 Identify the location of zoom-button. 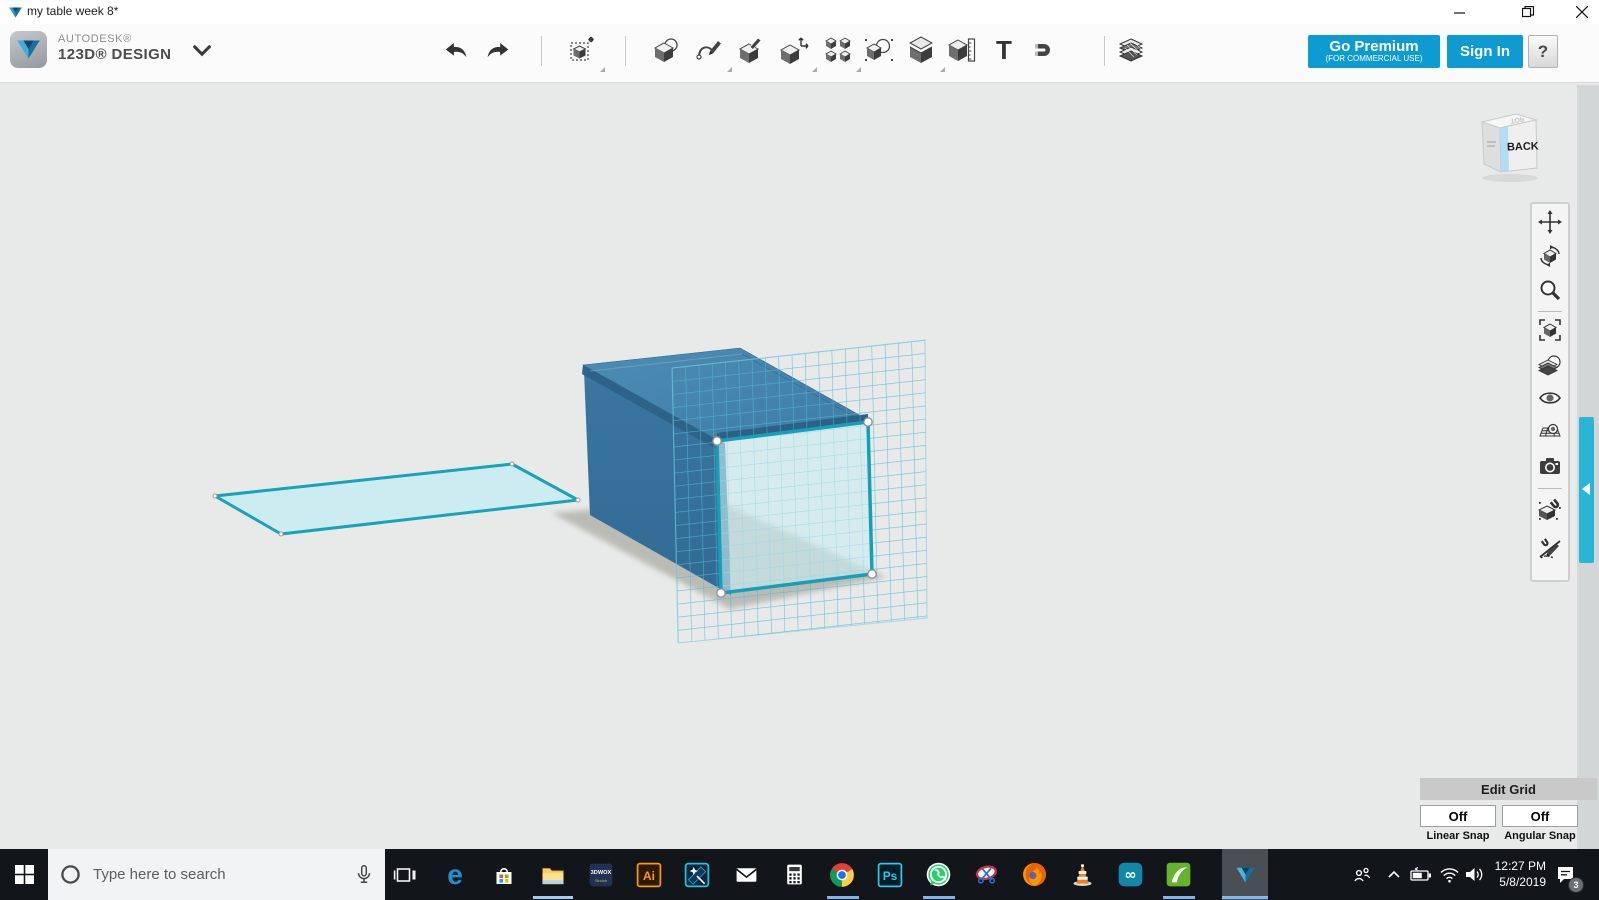
(1550, 290).